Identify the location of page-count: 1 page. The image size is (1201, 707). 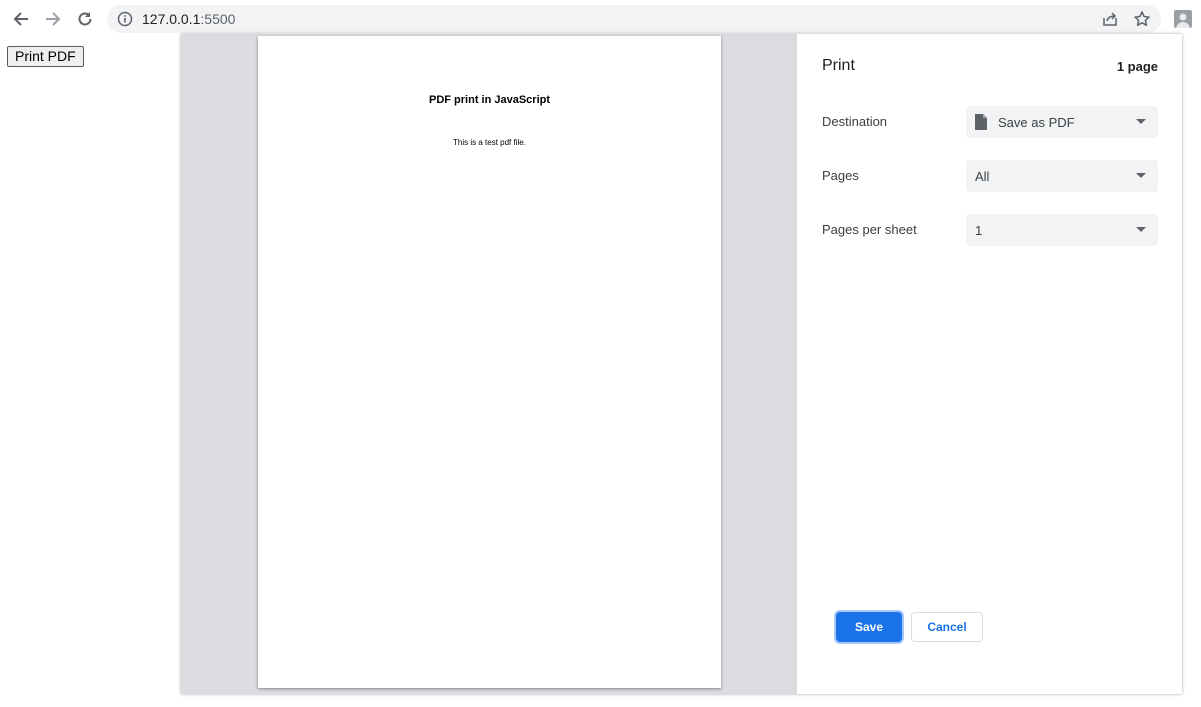
(1137, 66).